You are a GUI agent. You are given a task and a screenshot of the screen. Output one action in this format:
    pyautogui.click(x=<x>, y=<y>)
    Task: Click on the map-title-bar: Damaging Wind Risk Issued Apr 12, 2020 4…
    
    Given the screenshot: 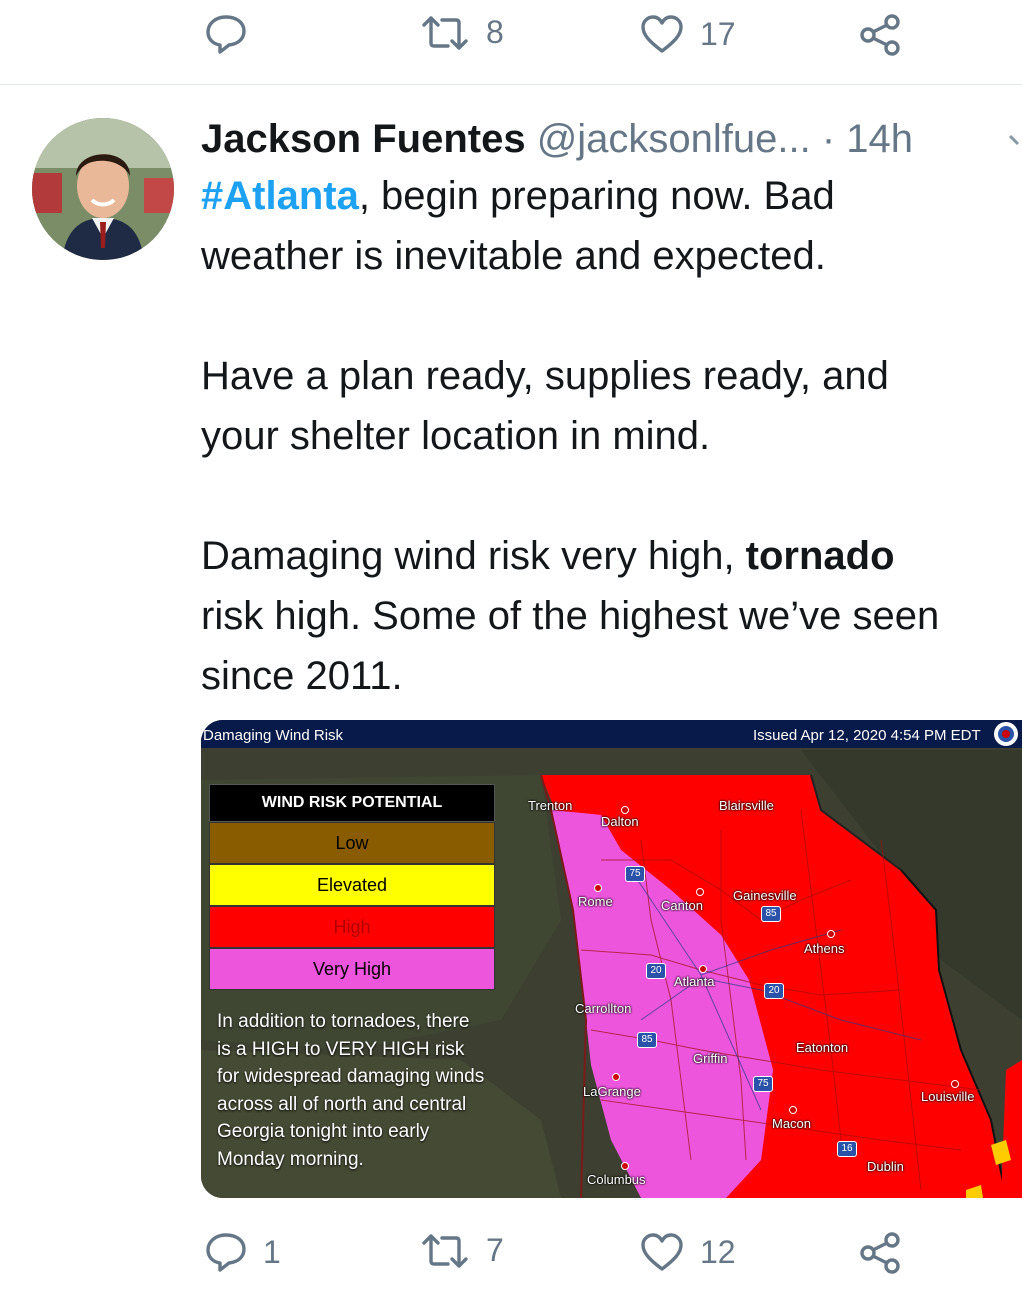 What is the action you would take?
    pyautogui.click(x=611, y=734)
    